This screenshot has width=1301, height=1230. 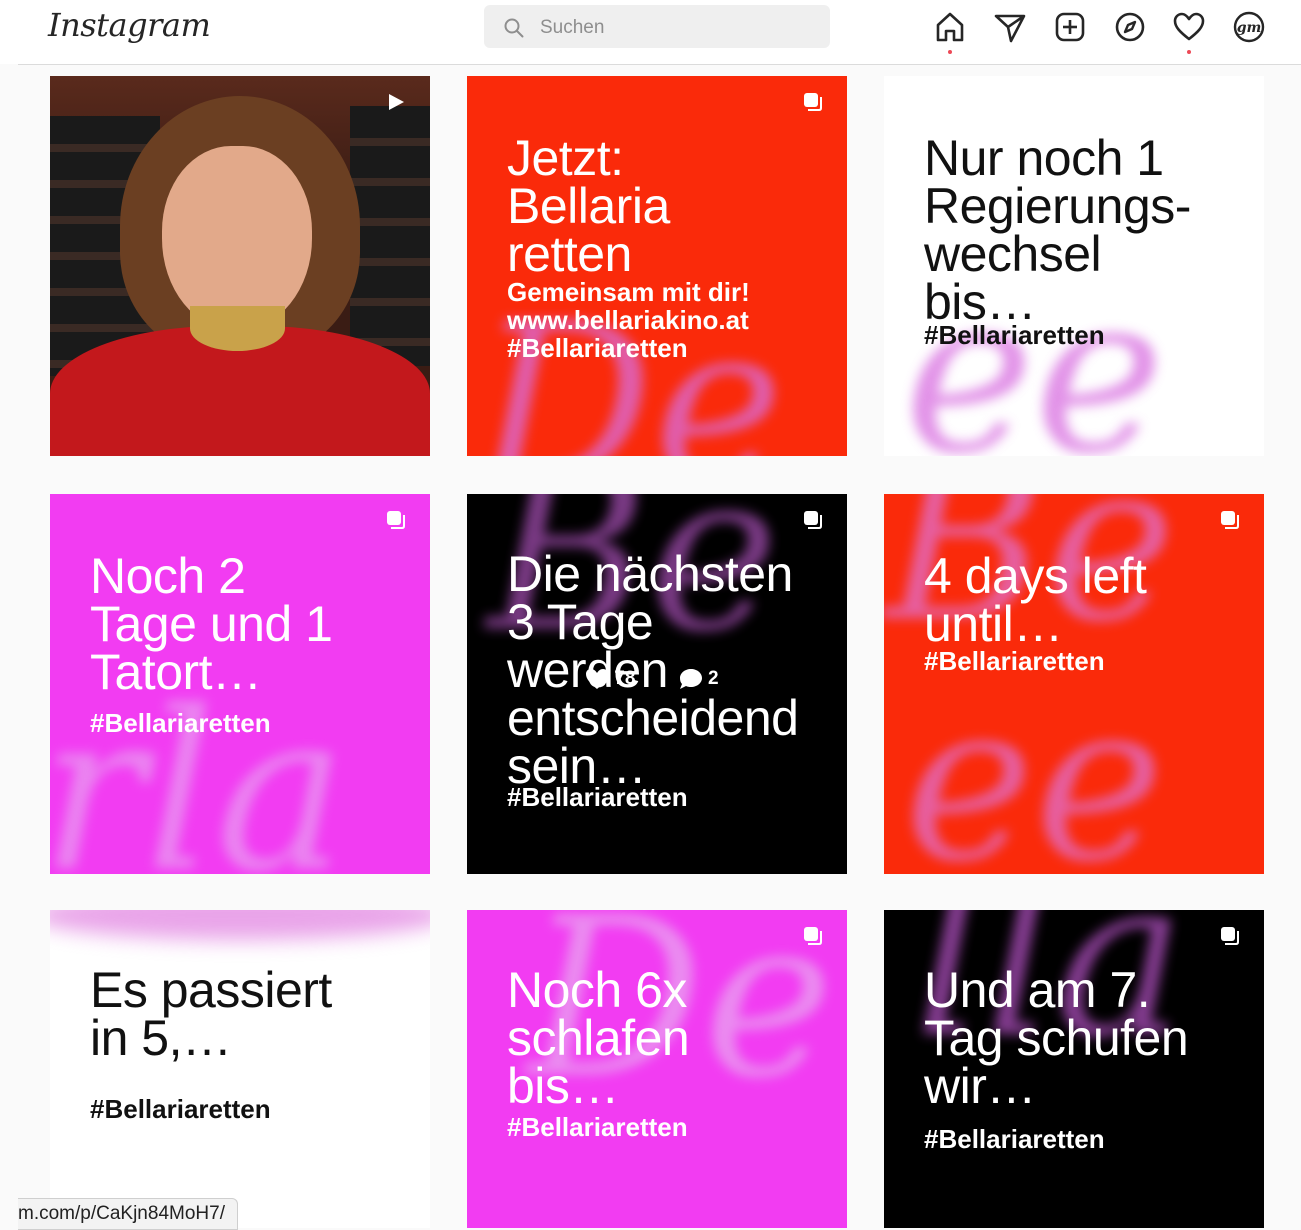 What do you see at coordinates (690, 679) in the screenshot?
I see `comments-bubble-icon` at bounding box center [690, 679].